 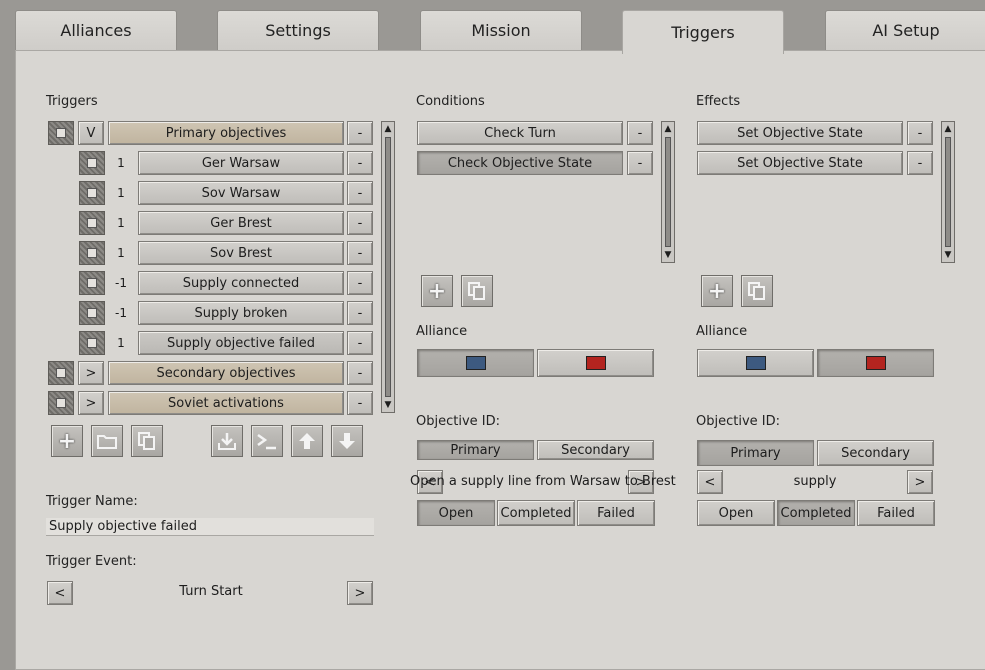 What do you see at coordinates (501, 30) in the screenshot?
I see `tab-mission: Mission` at bounding box center [501, 30].